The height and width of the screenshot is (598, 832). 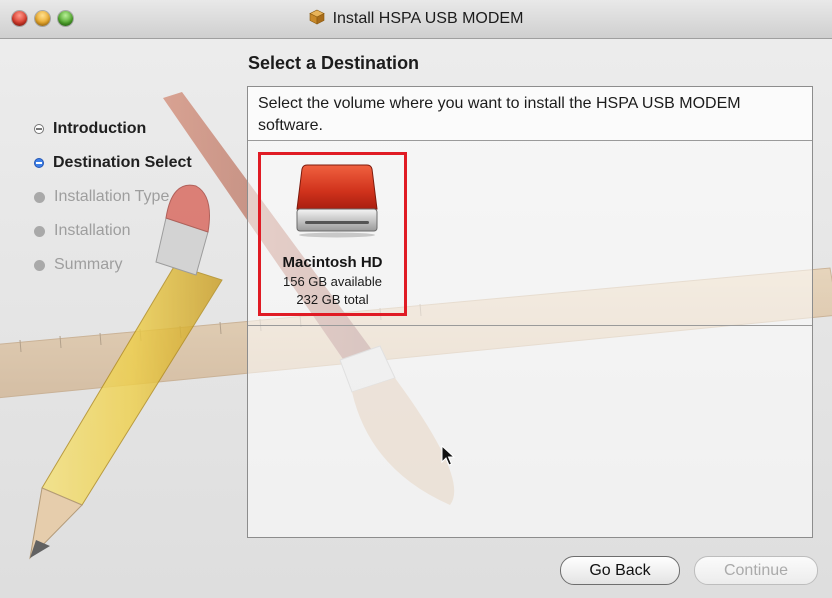 What do you see at coordinates (332, 299) in the screenshot?
I see `volume-total: 232 GB total` at bounding box center [332, 299].